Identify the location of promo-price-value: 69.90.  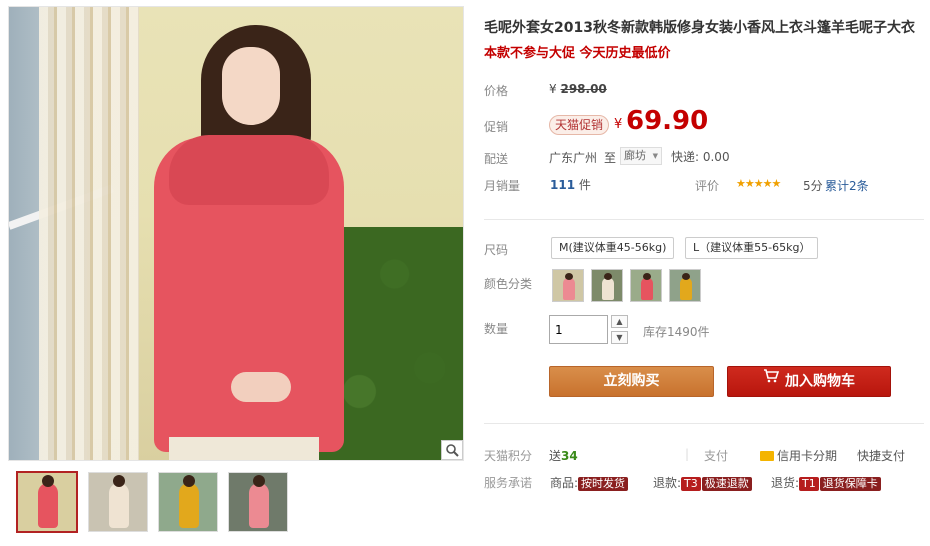
(667, 121).